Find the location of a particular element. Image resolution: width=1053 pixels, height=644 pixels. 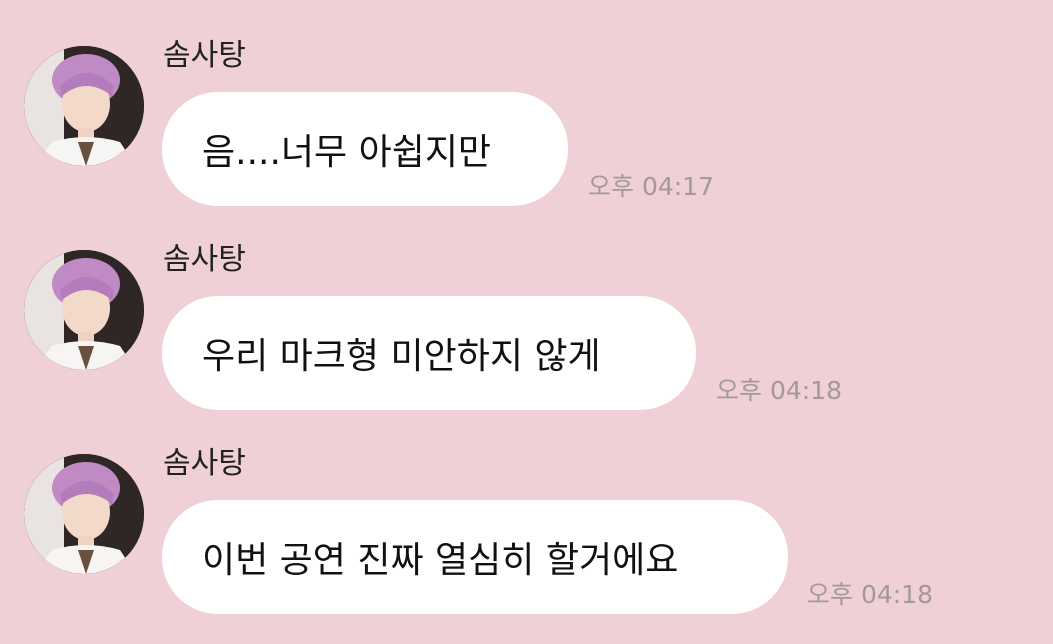

message-text: 음....너무 아쉽지만 is located at coordinates (347, 152).